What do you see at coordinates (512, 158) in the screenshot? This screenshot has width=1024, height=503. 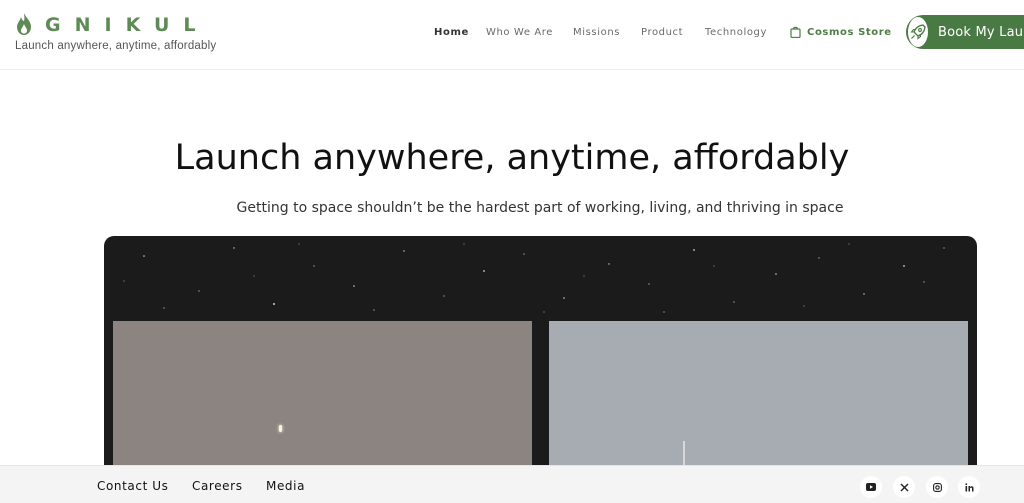 I see `hero-title: Launch anywhere, anytime, affordably` at bounding box center [512, 158].